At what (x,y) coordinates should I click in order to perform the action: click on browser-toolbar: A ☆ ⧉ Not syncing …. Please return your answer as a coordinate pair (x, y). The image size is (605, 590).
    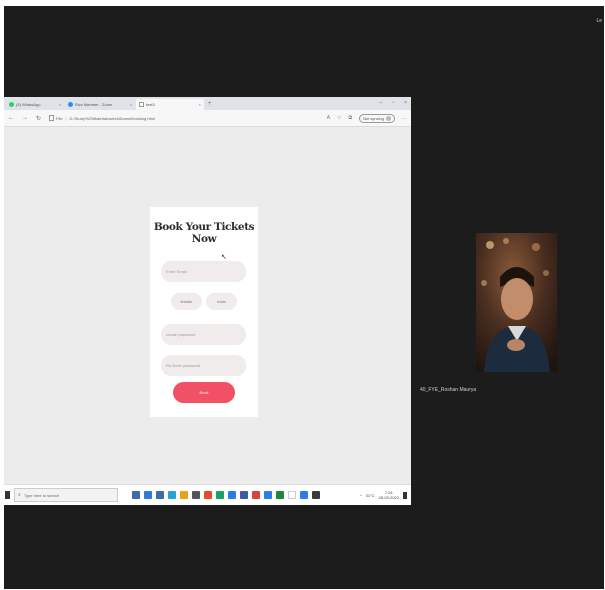
    Looking at the image, I should click on (367, 118).